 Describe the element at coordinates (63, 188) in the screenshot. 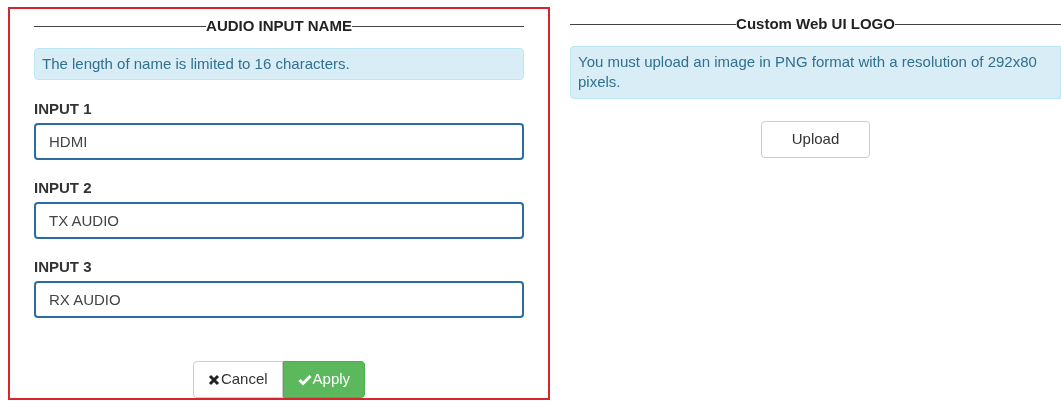

I see `field-label: INPUT 2` at that location.